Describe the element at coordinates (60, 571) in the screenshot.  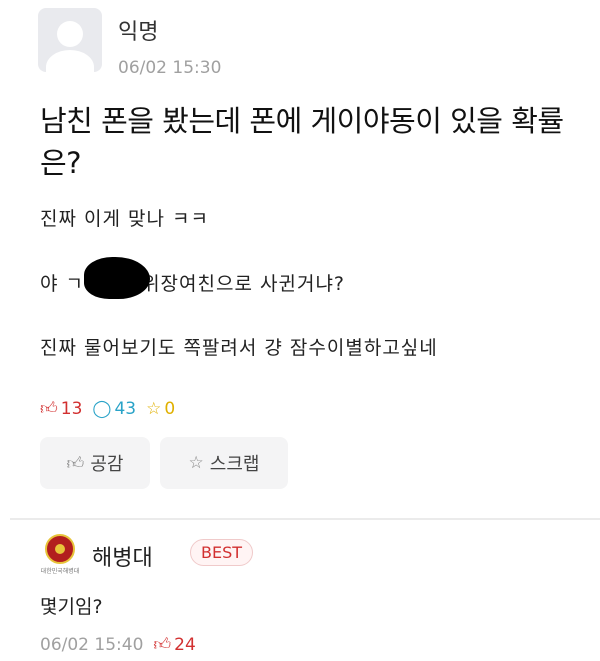
I see `emblem-caption: 대한민국해병대` at that location.